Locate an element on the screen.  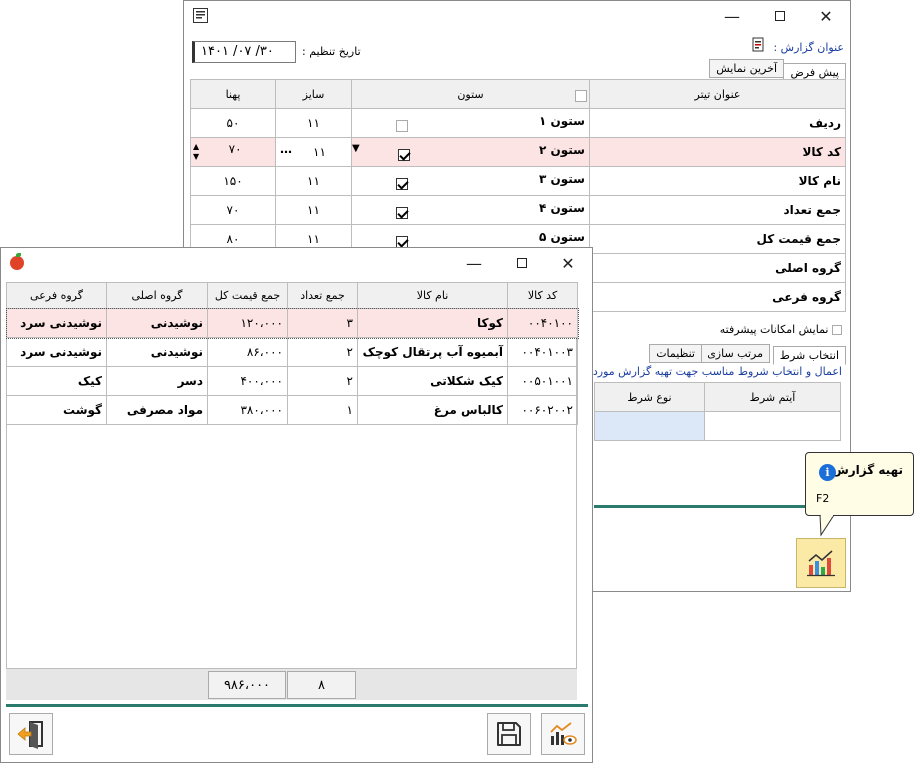
chart-preview-button is located at coordinates (563, 734).